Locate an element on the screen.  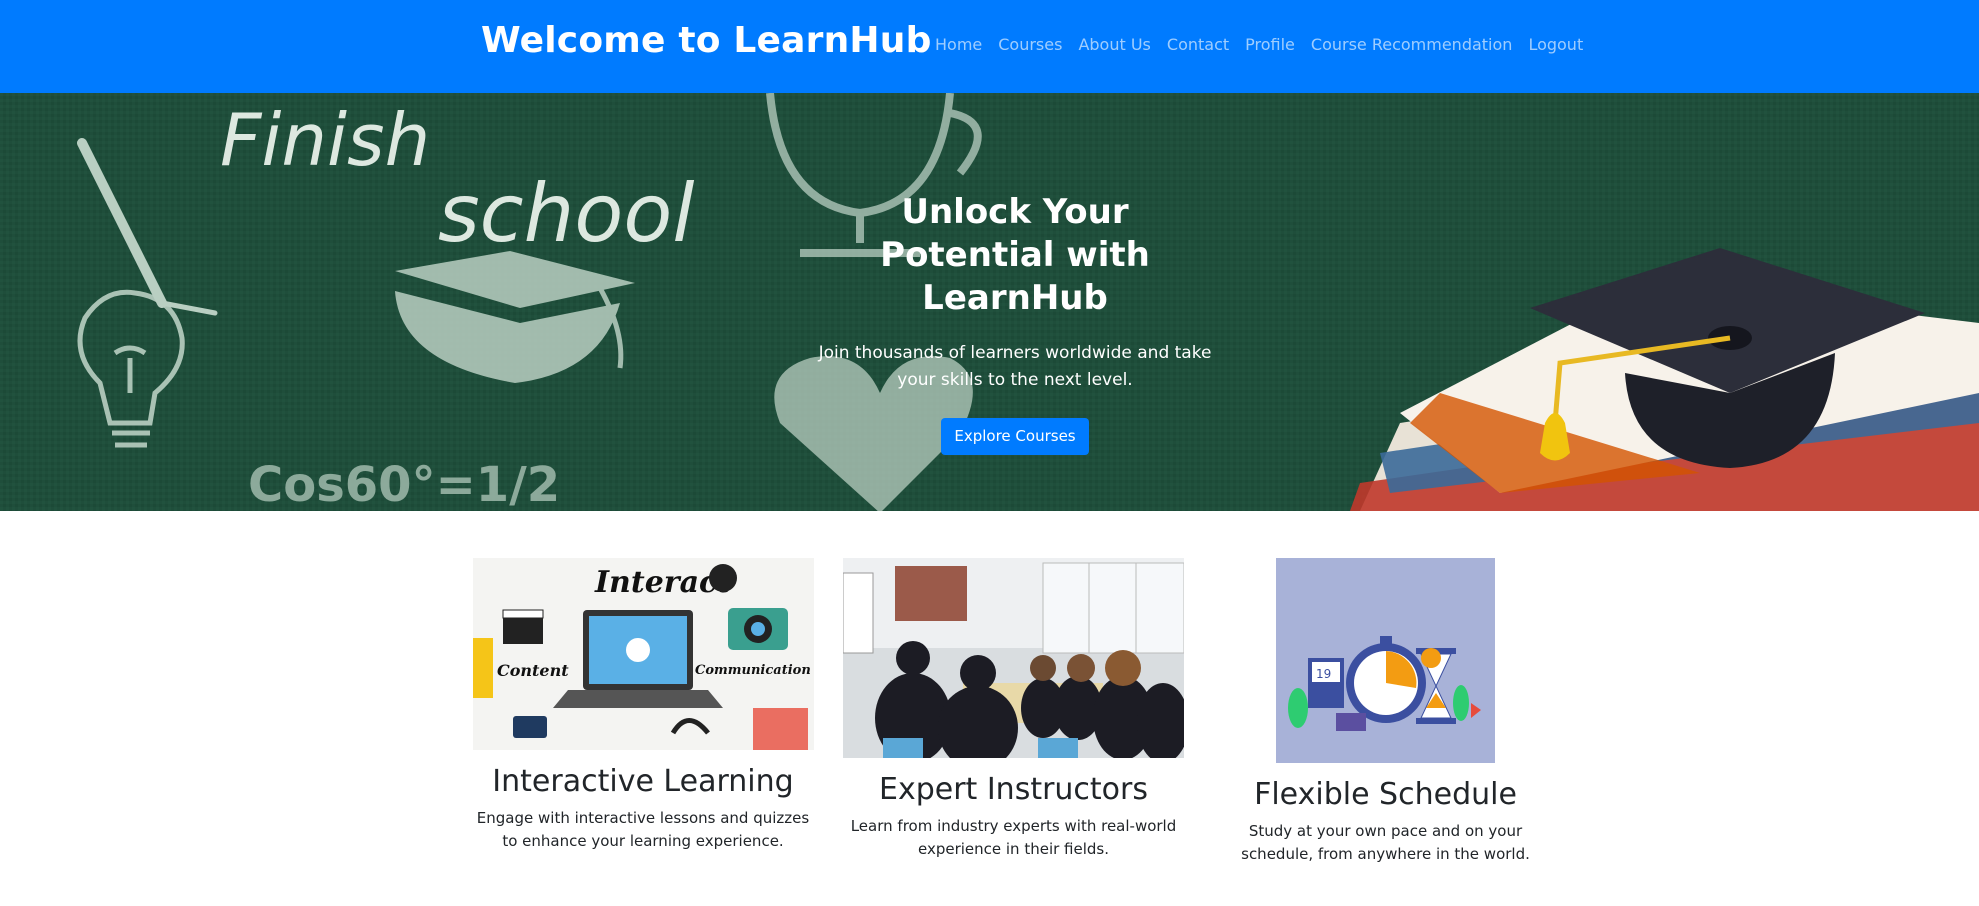
whiteboard is located at coordinates (858, 613).